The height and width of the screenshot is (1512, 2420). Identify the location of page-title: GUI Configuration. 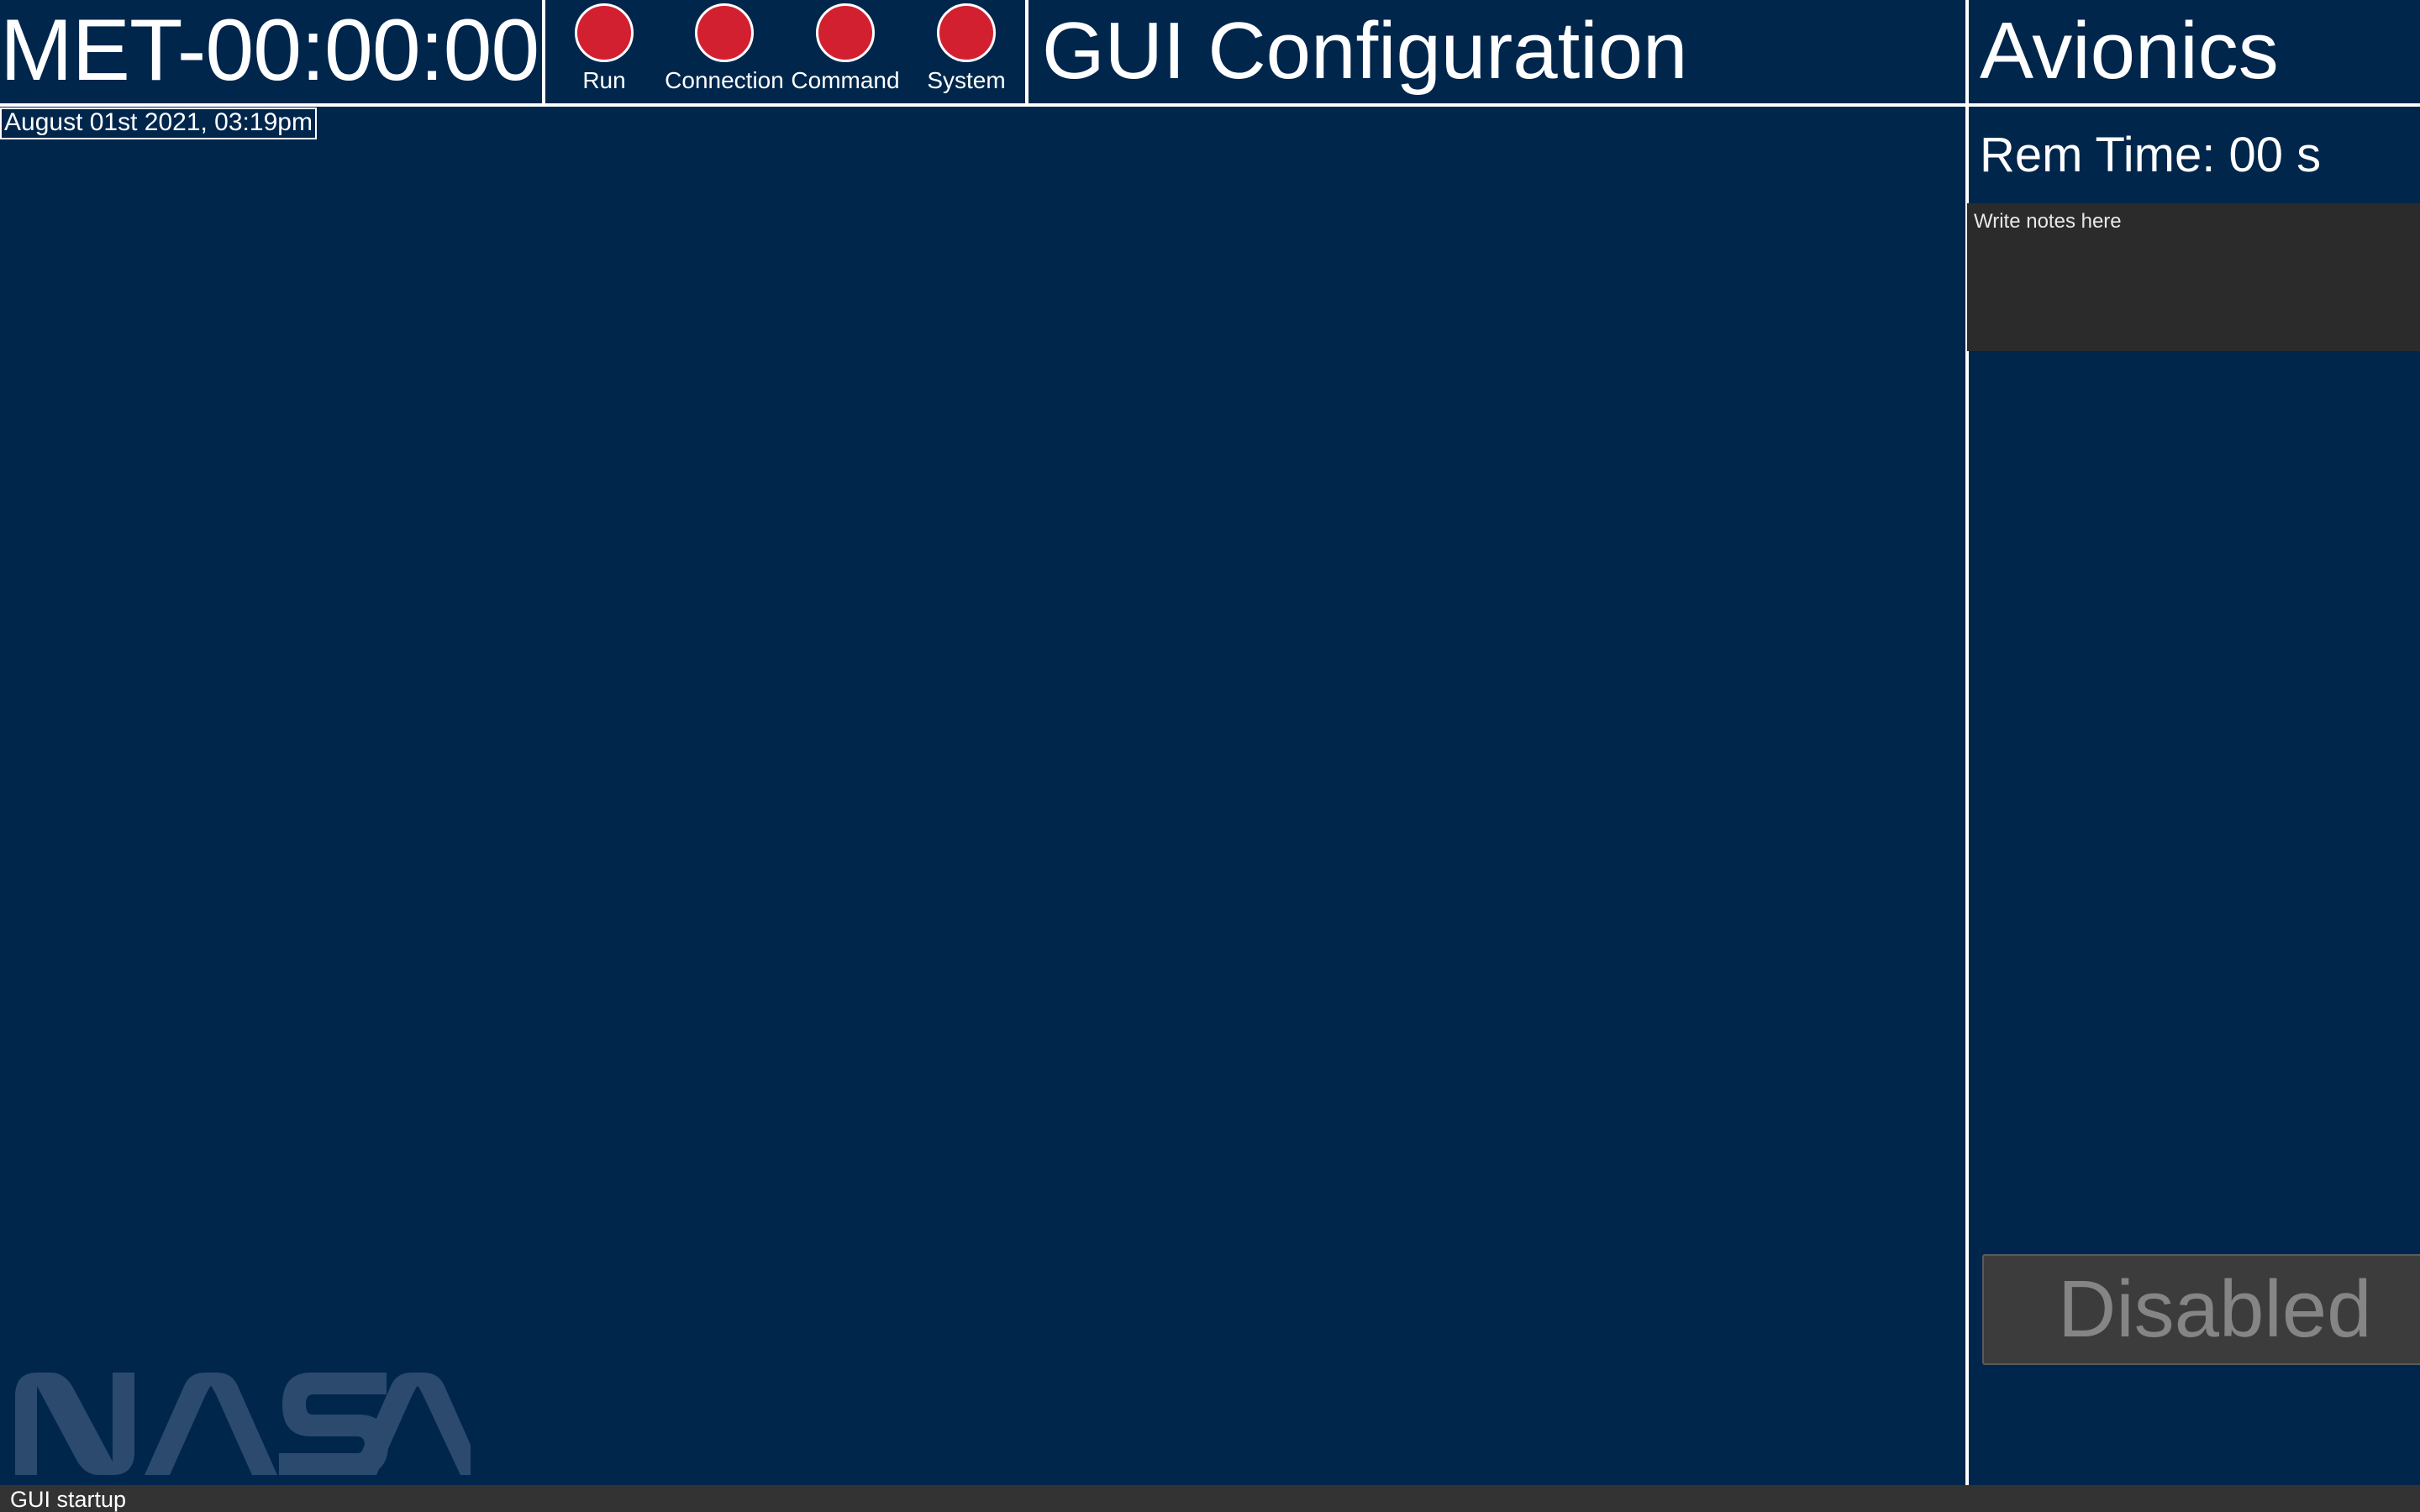
(1365, 51).